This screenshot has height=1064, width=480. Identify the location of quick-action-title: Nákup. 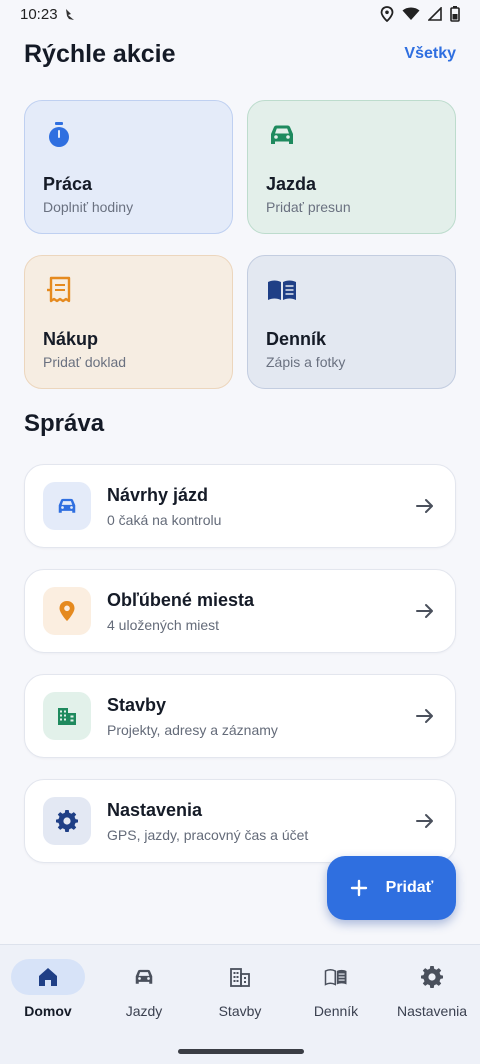
(71, 339).